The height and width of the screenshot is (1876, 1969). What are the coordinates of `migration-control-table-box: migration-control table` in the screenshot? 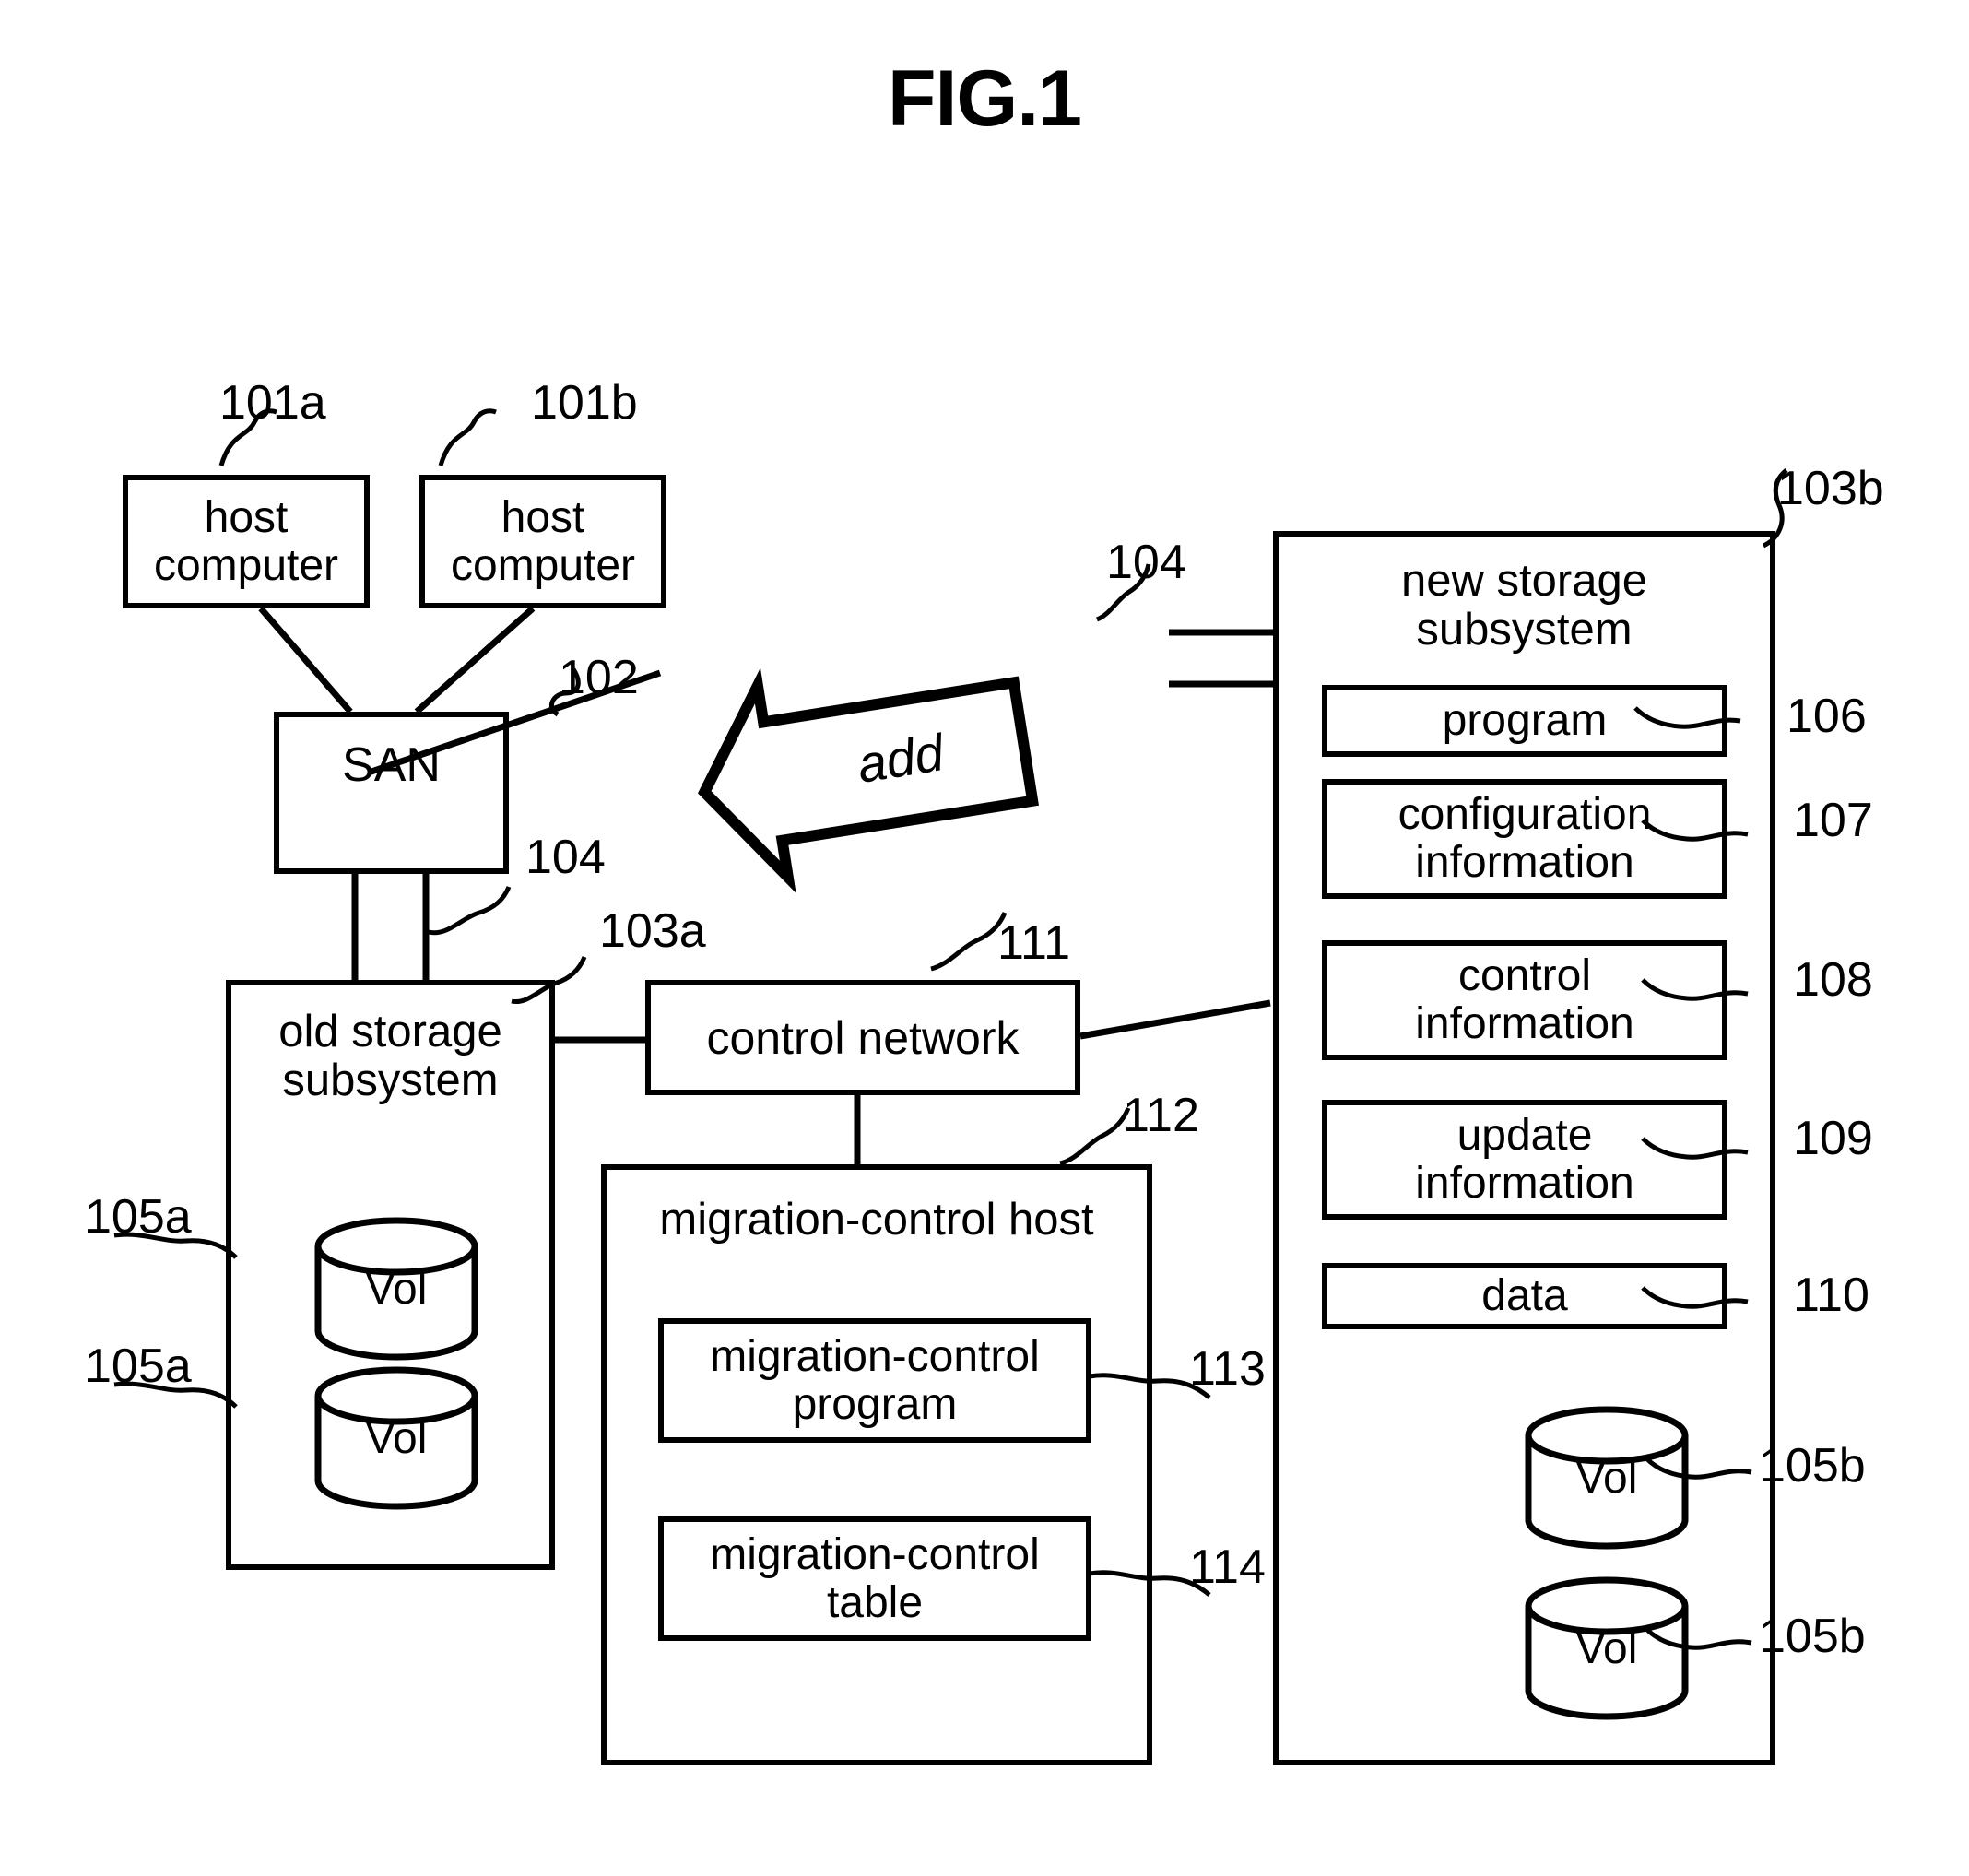 It's located at (875, 1579).